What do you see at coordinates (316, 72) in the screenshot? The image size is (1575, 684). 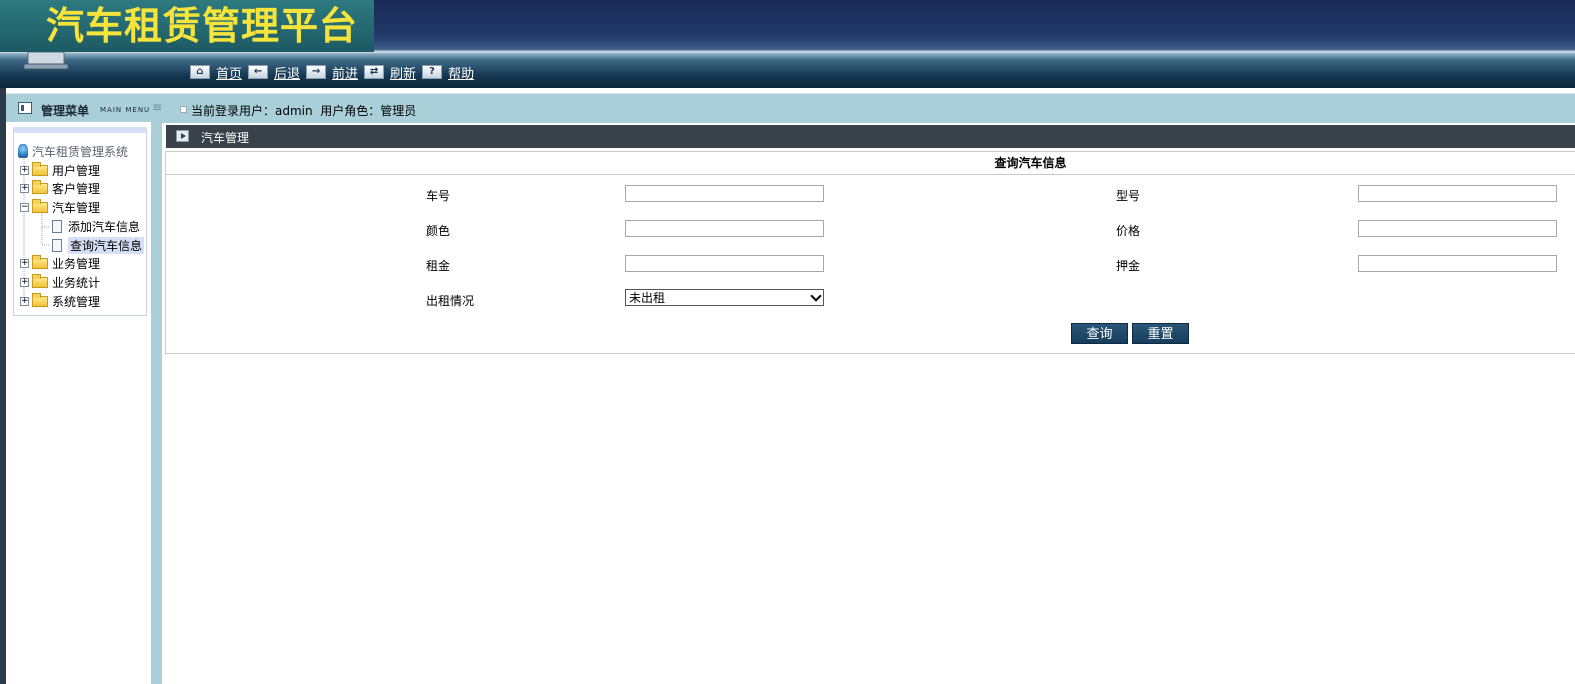 I see `forward-arrow-icon: →` at bounding box center [316, 72].